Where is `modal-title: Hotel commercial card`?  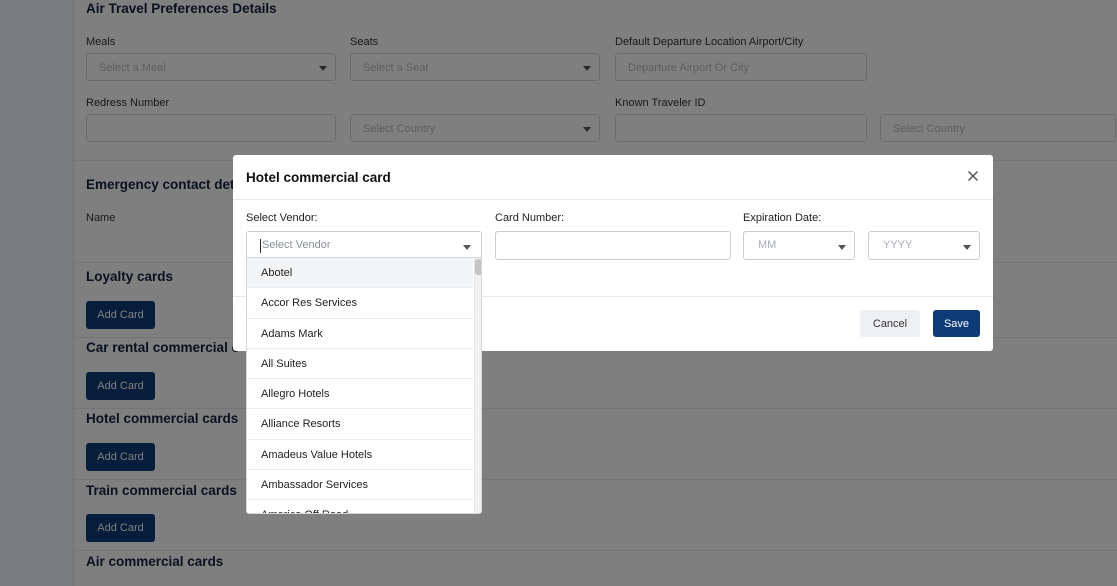 modal-title: Hotel commercial card is located at coordinates (318, 177).